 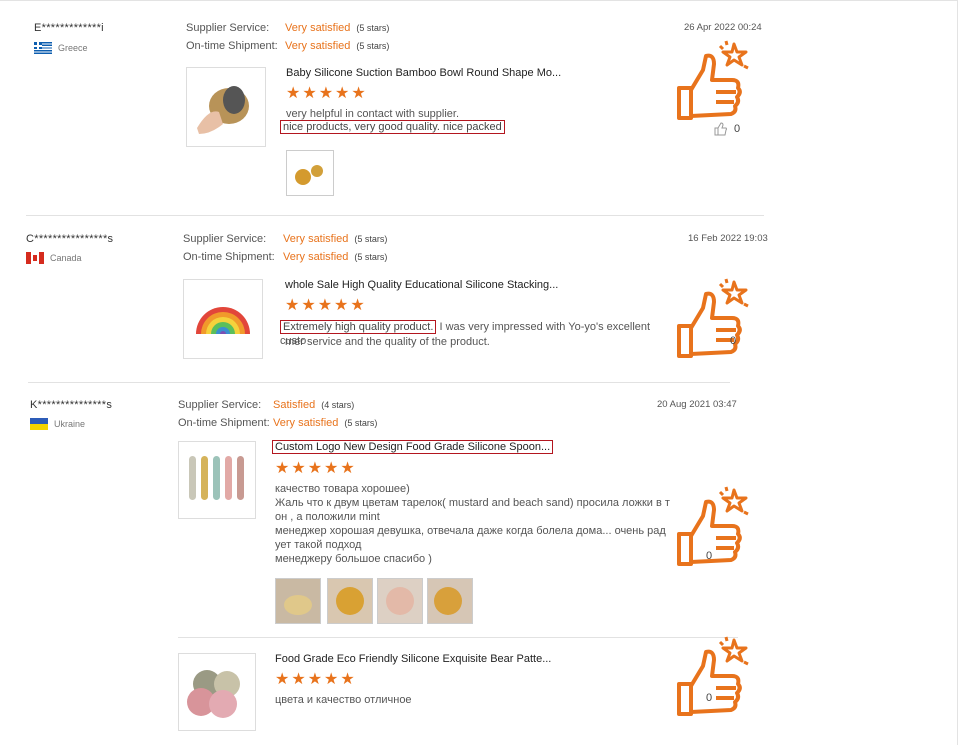 What do you see at coordinates (69, 28) in the screenshot?
I see `reviewer-name: E*************i` at bounding box center [69, 28].